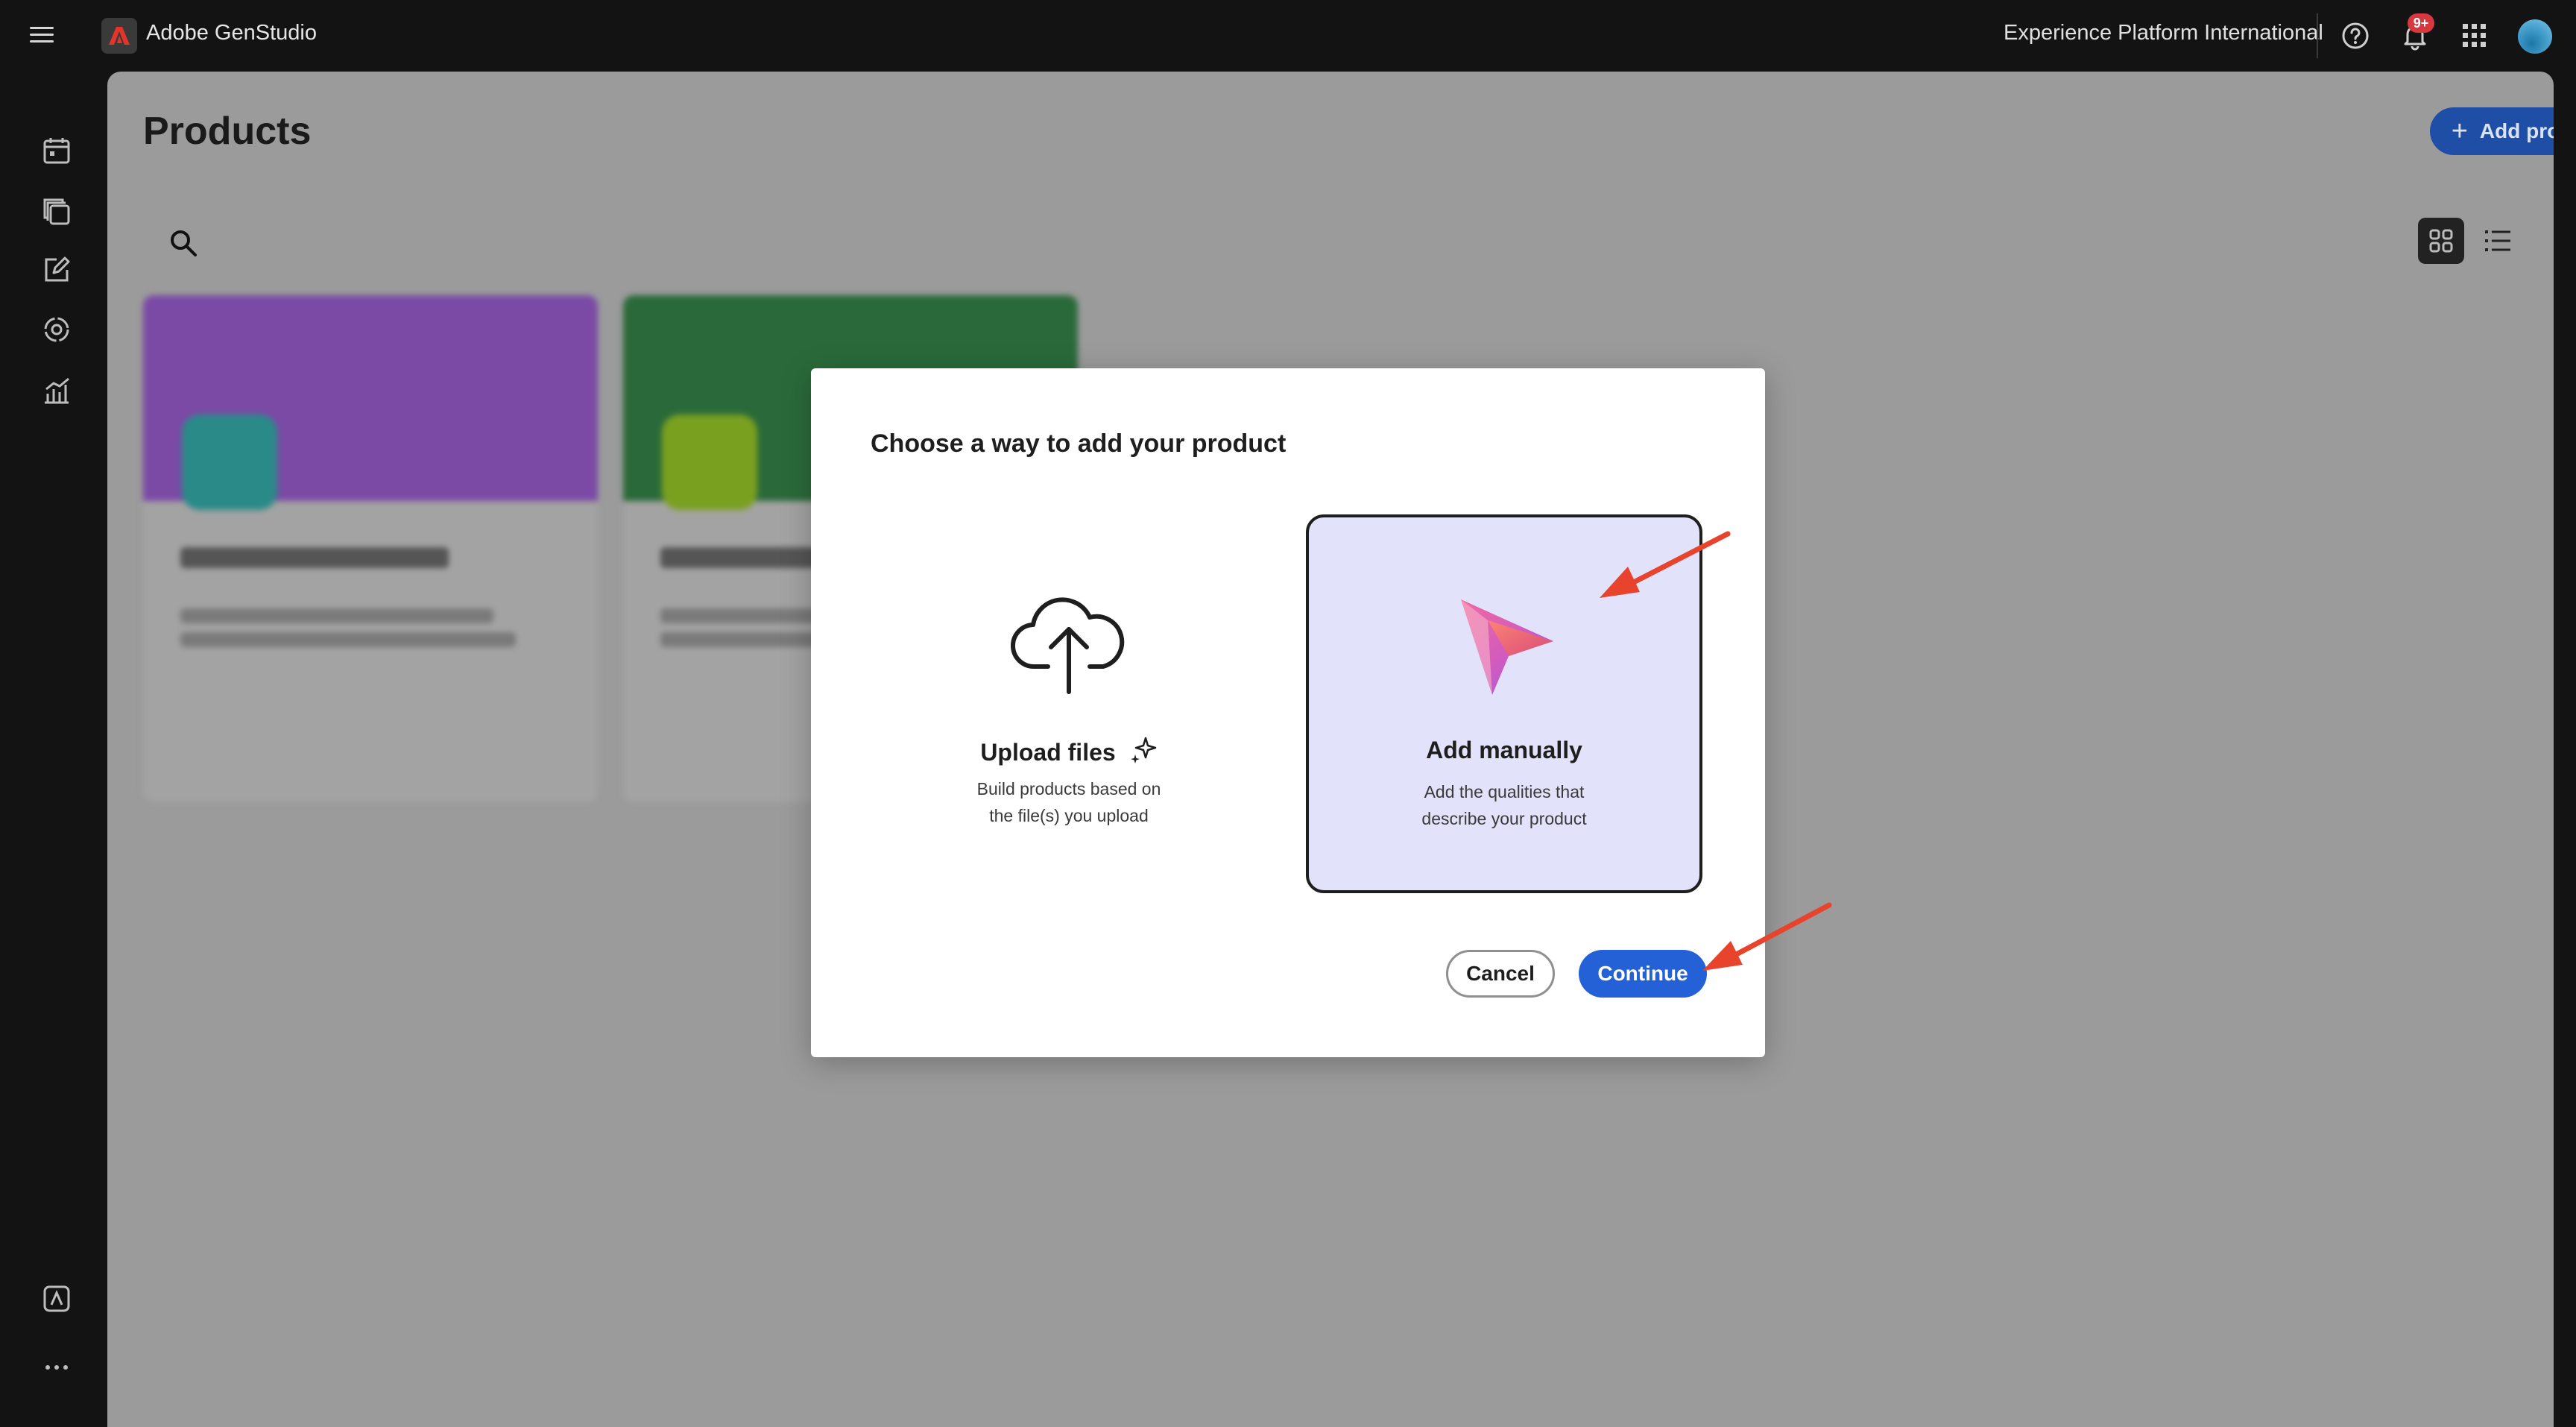 The width and height of the screenshot is (2576, 1427). Describe the element at coordinates (231, 33) in the screenshot. I see `app-name: Adobe GenStudio` at that location.